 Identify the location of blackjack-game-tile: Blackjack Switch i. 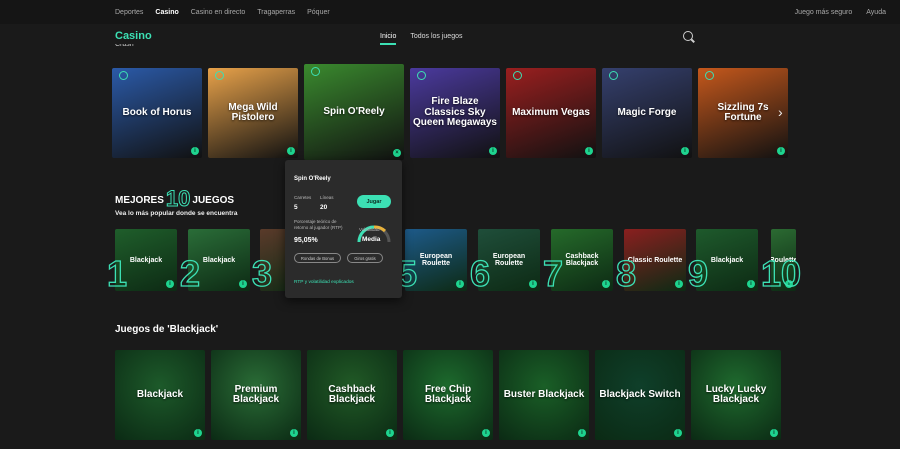
(640, 395).